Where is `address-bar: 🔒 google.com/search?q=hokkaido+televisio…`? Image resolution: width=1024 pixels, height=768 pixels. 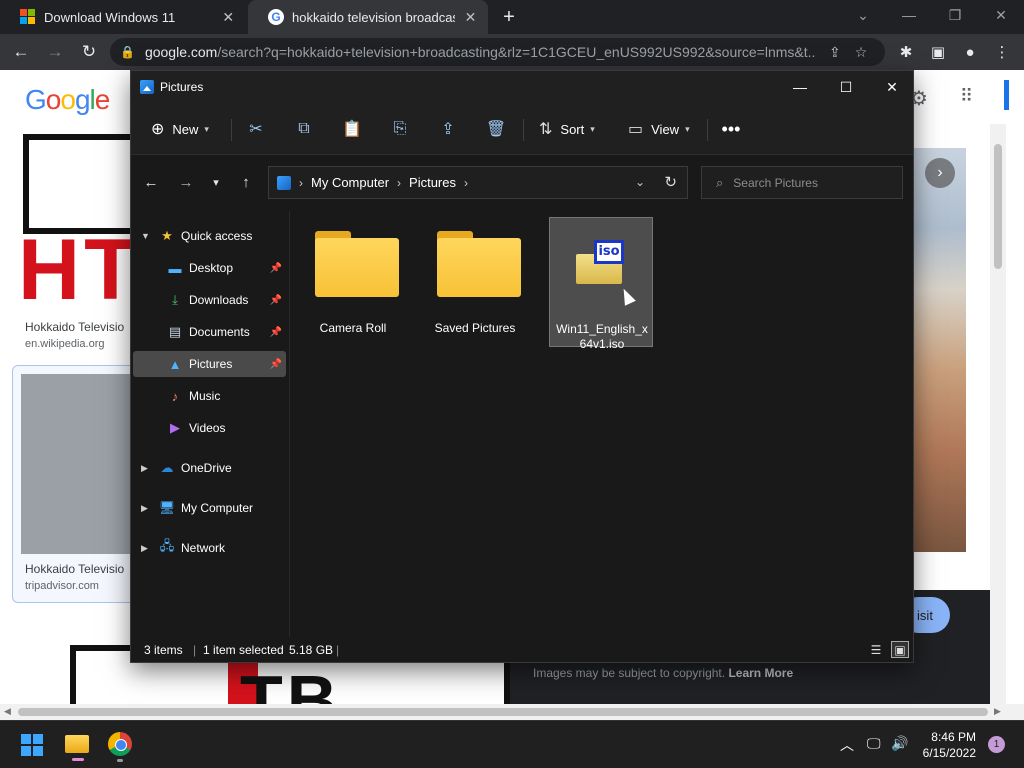
address-bar: 🔒 google.com/search?q=hokkaido+televisio… is located at coordinates (497, 52).